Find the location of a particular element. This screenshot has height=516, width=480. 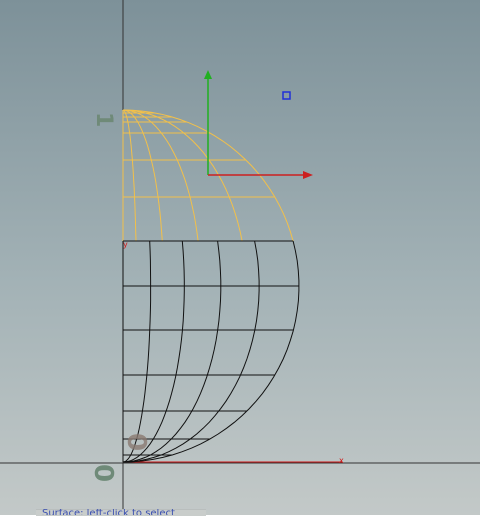

status-text: Surface: left-click to select is located at coordinates (108, 512).